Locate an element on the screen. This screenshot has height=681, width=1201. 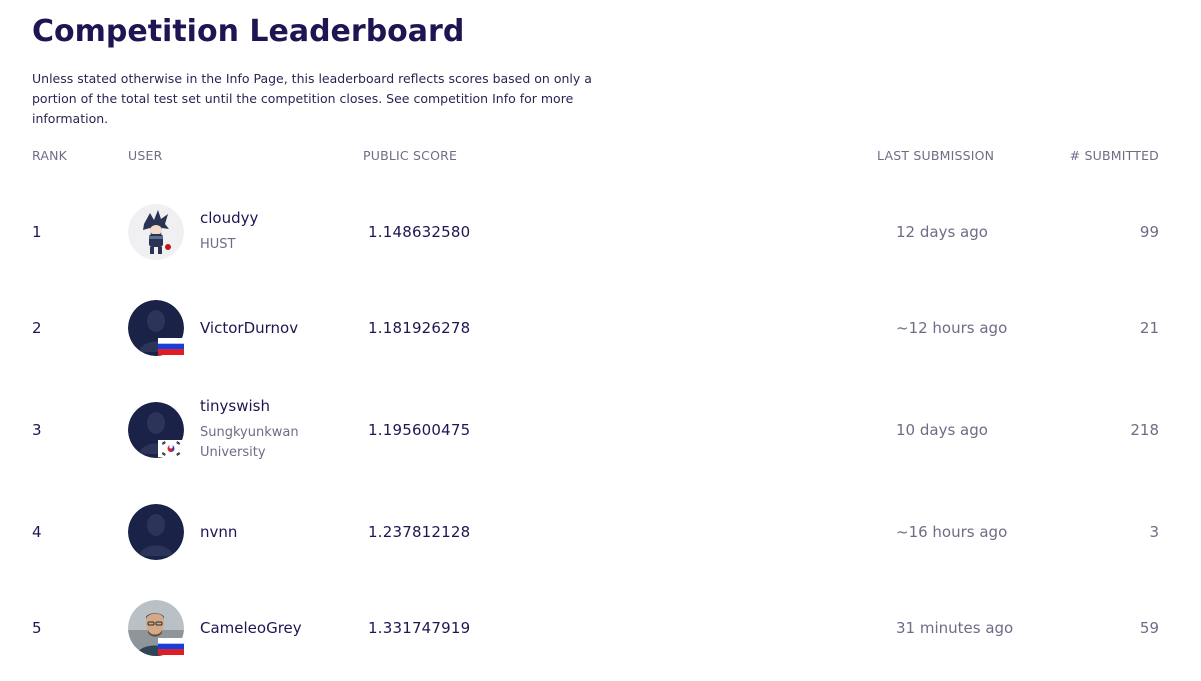
user-name-link: cloudyy is located at coordinates (229, 218).